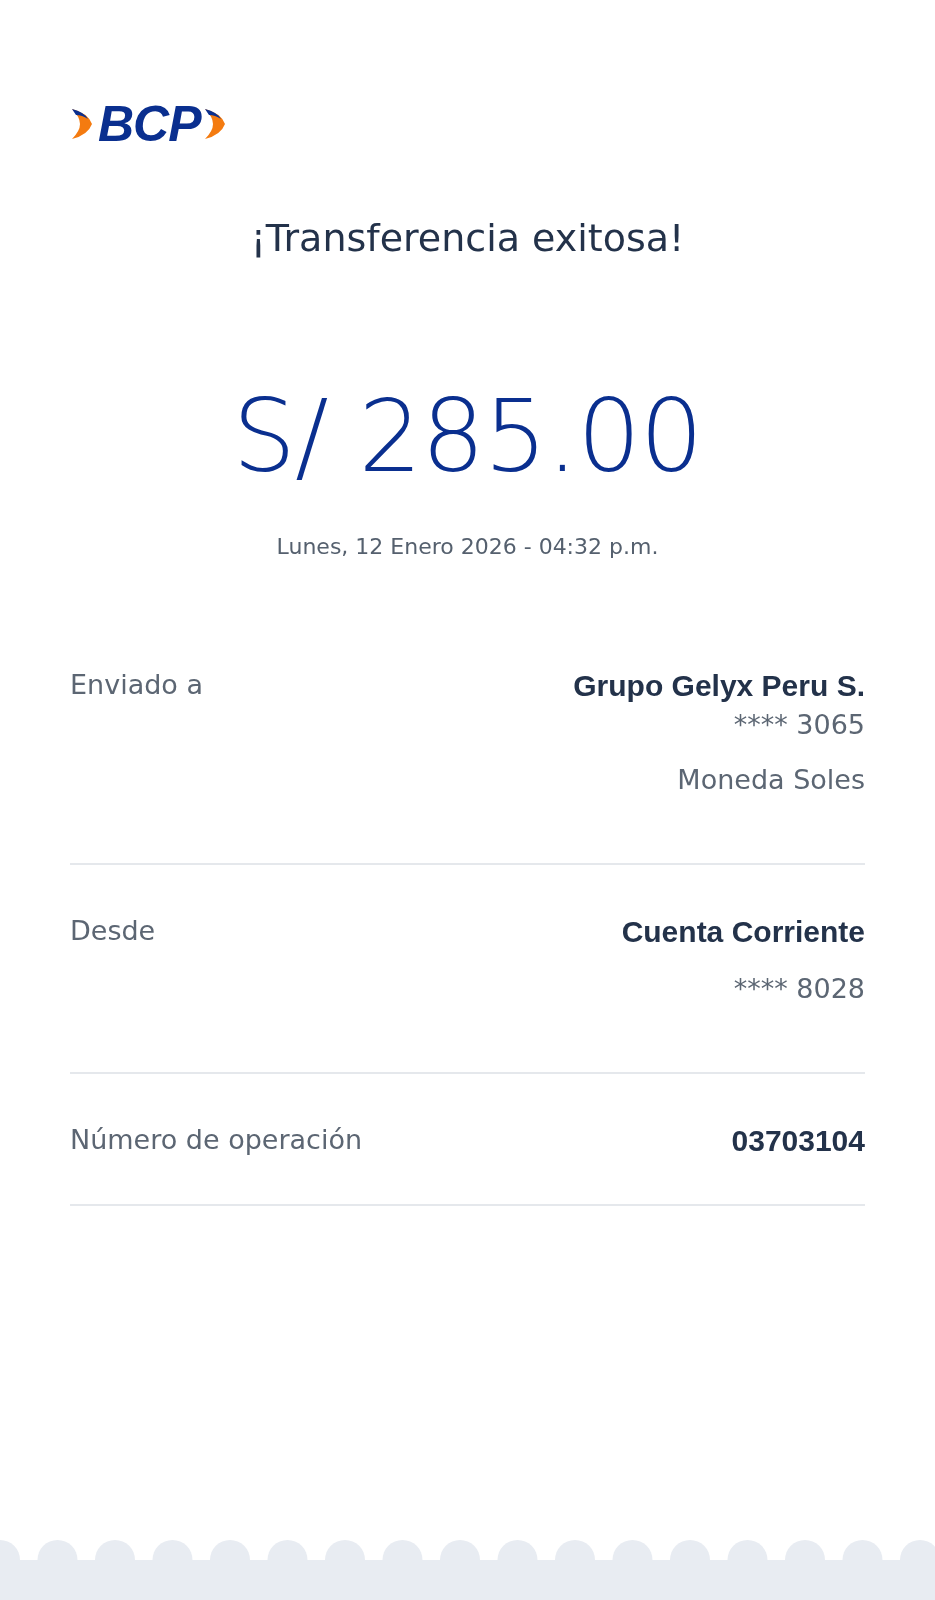 The width and height of the screenshot is (935, 1600). I want to click on detail-value: **** 3065, so click(799, 724).